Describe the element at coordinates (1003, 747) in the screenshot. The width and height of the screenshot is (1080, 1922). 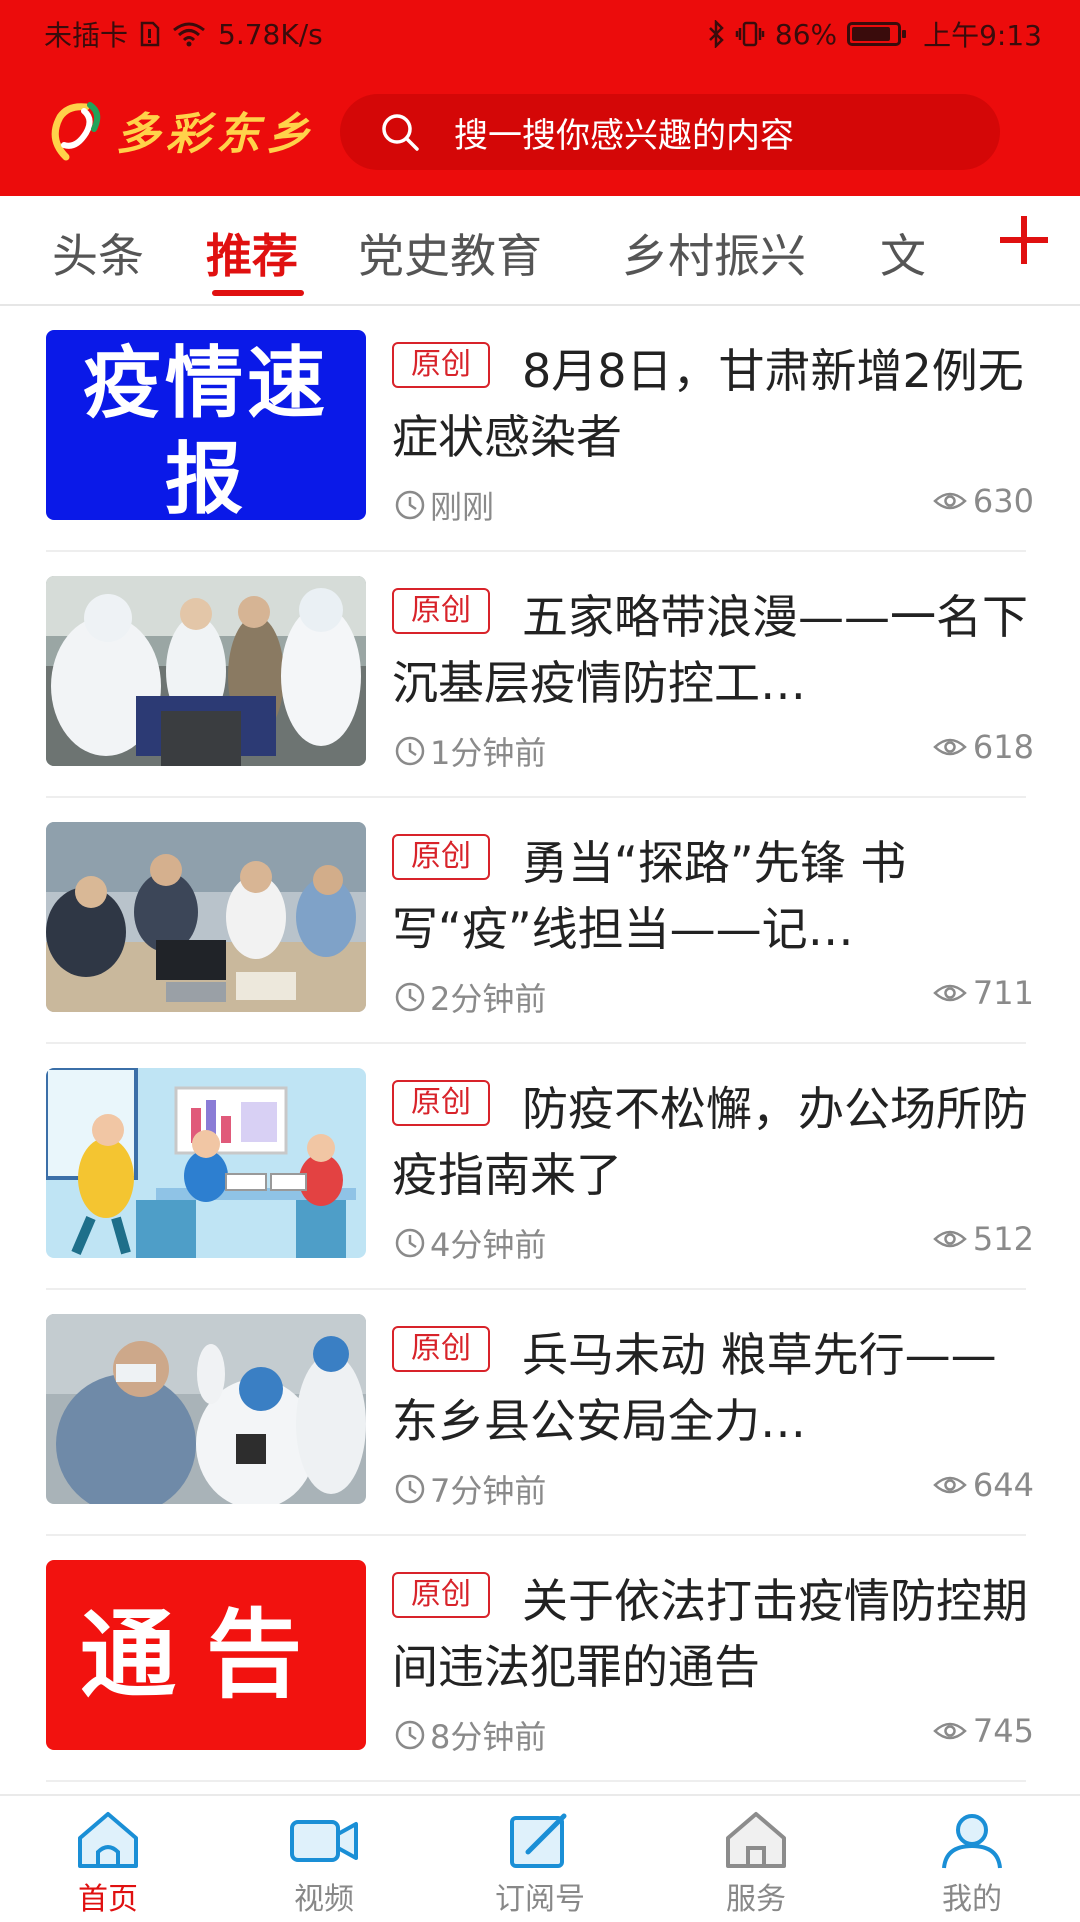
I see `news-views-count: 618` at that location.